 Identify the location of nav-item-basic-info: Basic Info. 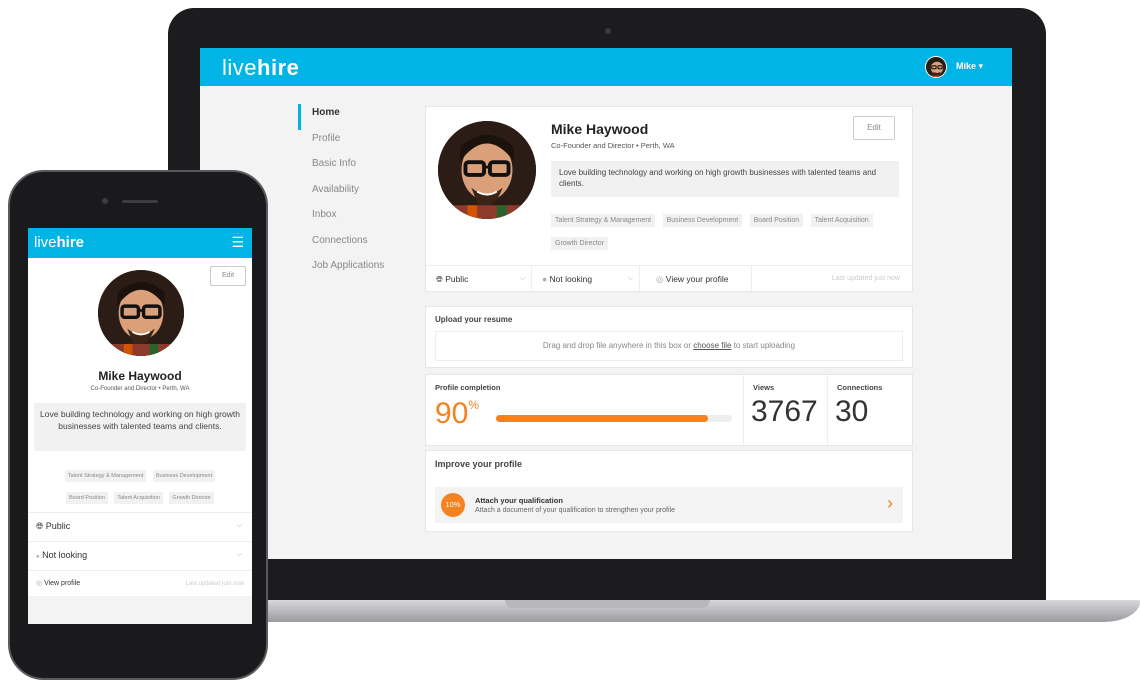
(358, 168).